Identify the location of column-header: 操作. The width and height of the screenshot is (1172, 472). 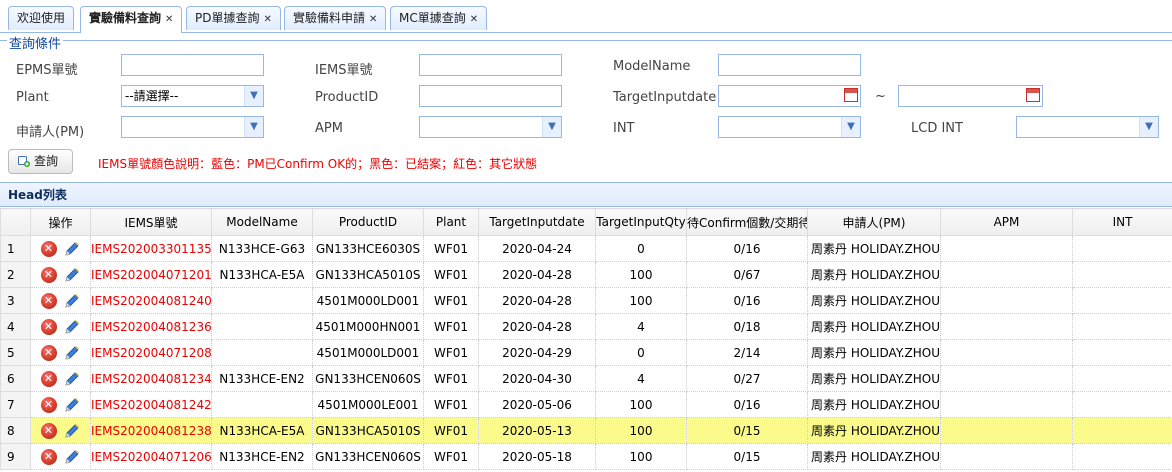
(60, 222).